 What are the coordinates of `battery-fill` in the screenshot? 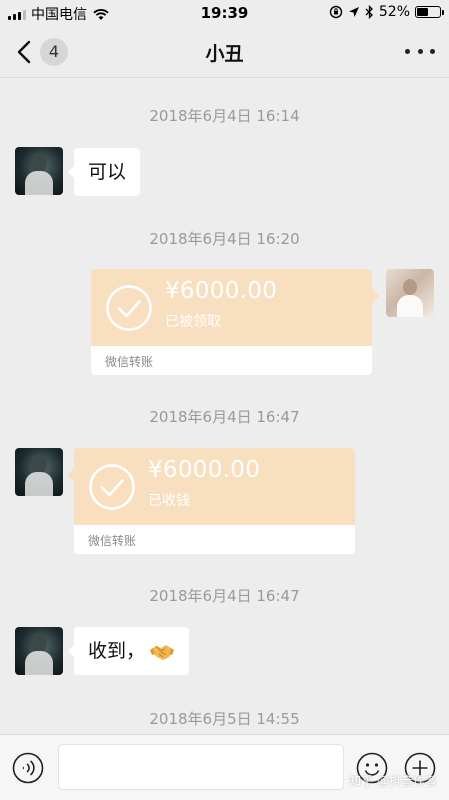 It's located at (423, 12).